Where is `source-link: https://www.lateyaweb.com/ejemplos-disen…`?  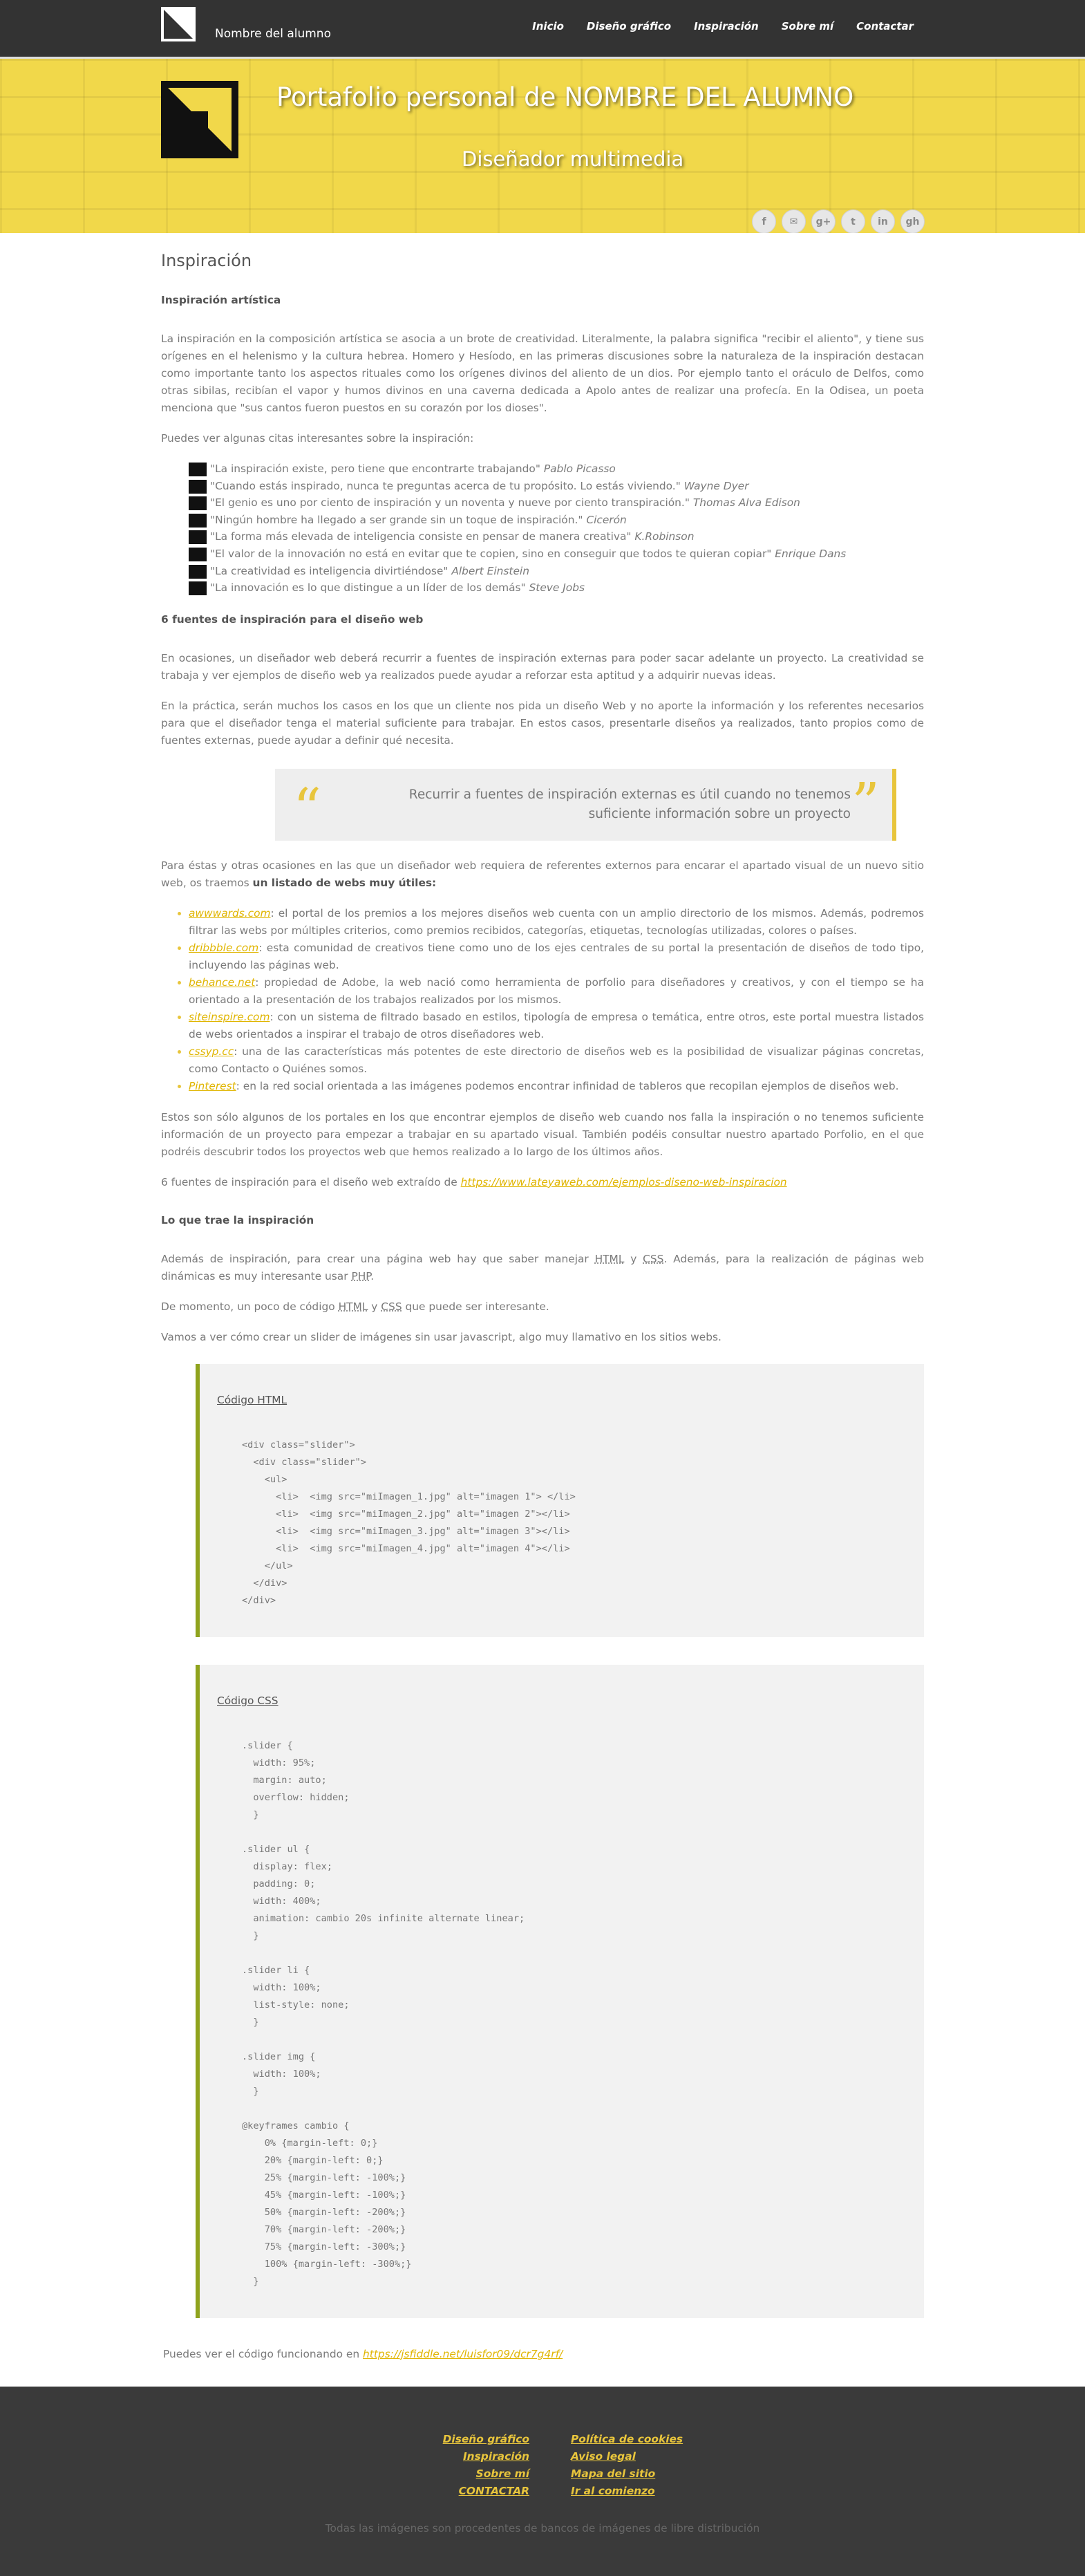 source-link: https://www.lateyaweb.com/ejemplos-disen… is located at coordinates (624, 1182).